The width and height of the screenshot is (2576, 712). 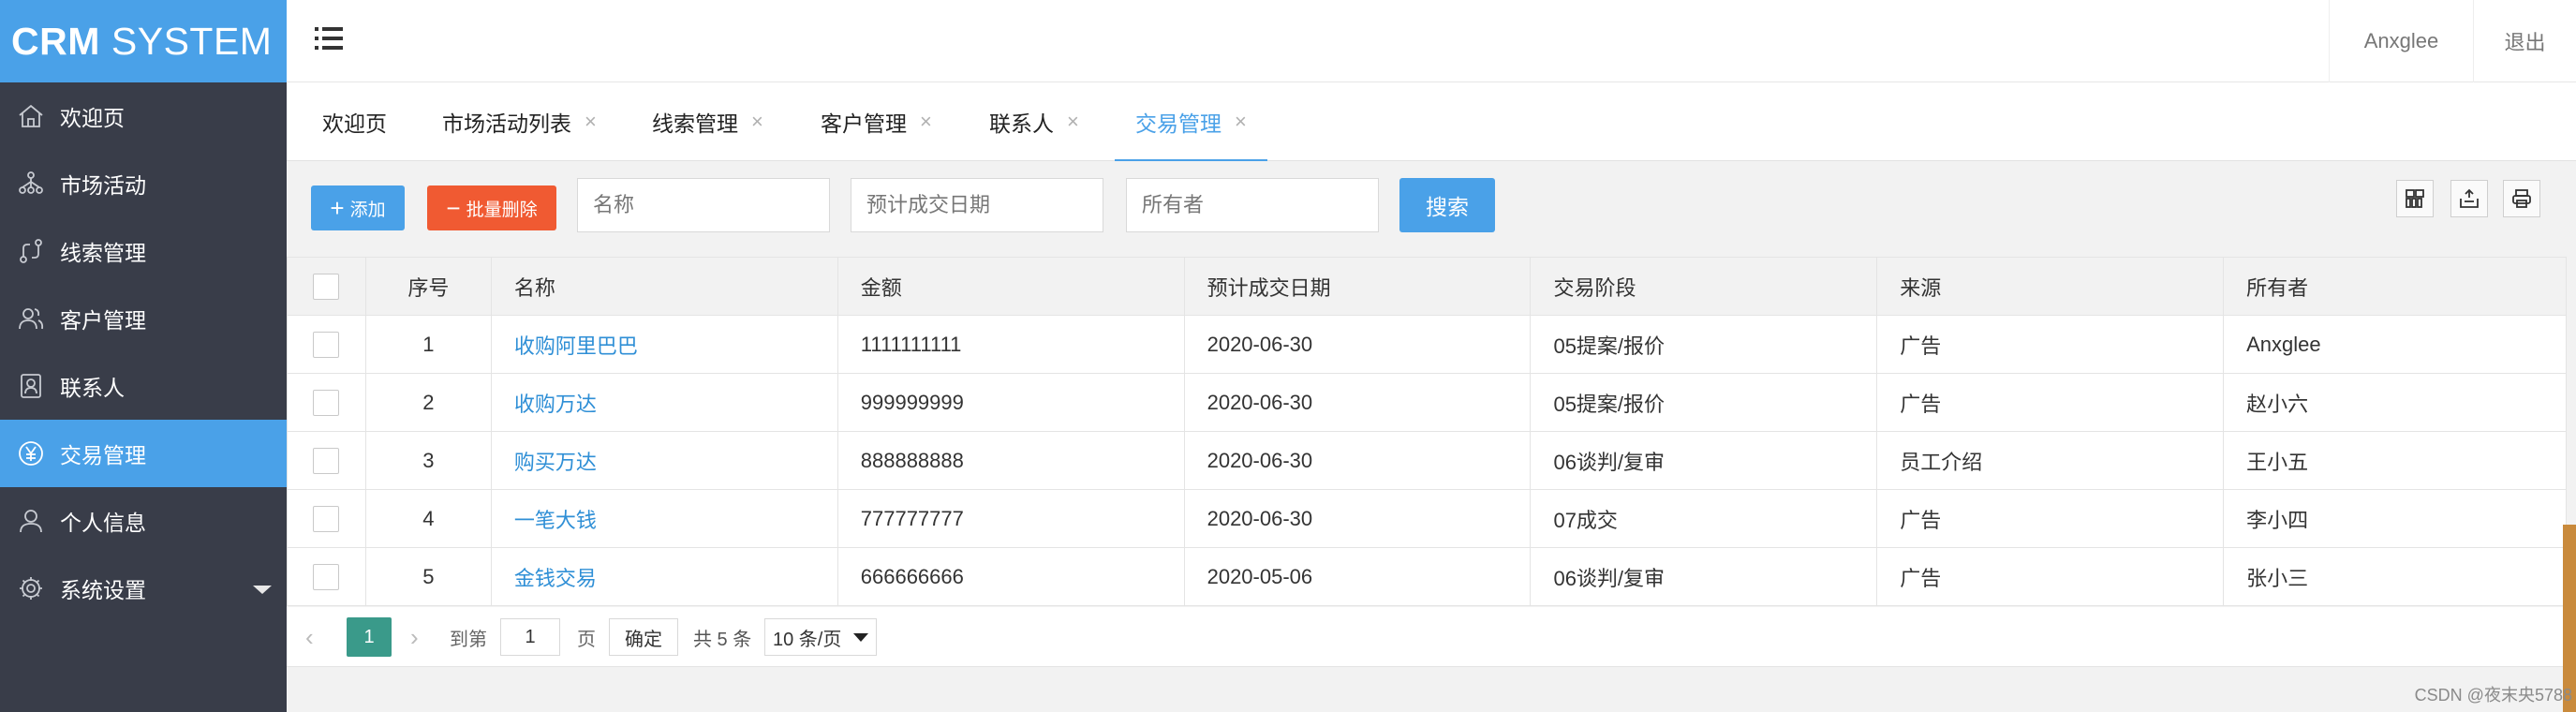 I want to click on tab-label: 市场活动列表, so click(x=507, y=123).